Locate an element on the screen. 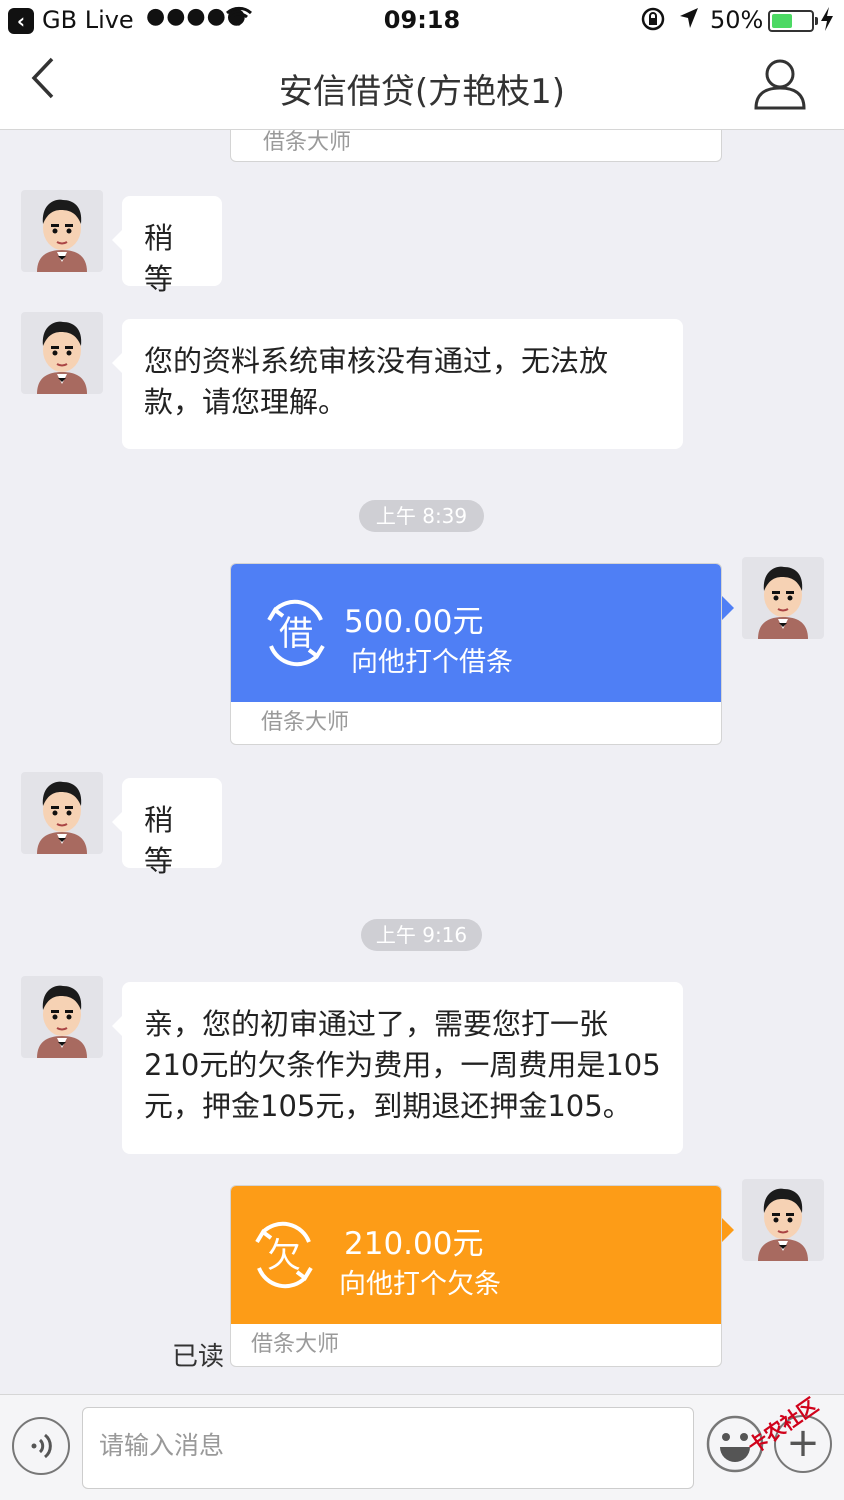 The image size is (844, 1500). message-bubble: 您的资料系统审核没有通过，无法放款，请您理解。 is located at coordinates (397, 384).